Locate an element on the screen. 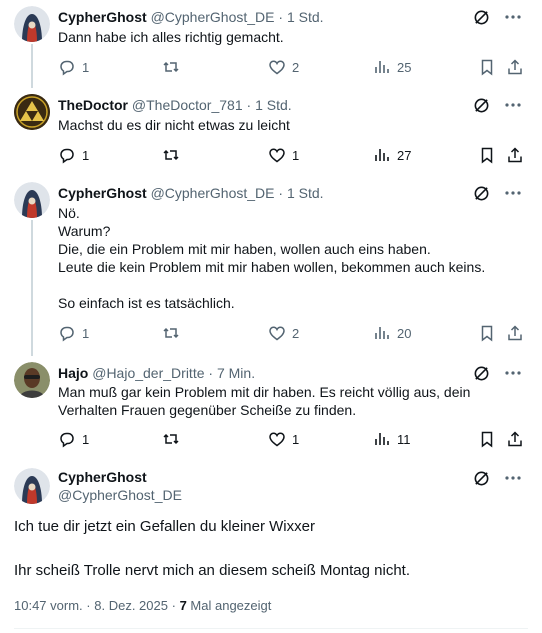  view-count: 20 is located at coordinates (404, 333).